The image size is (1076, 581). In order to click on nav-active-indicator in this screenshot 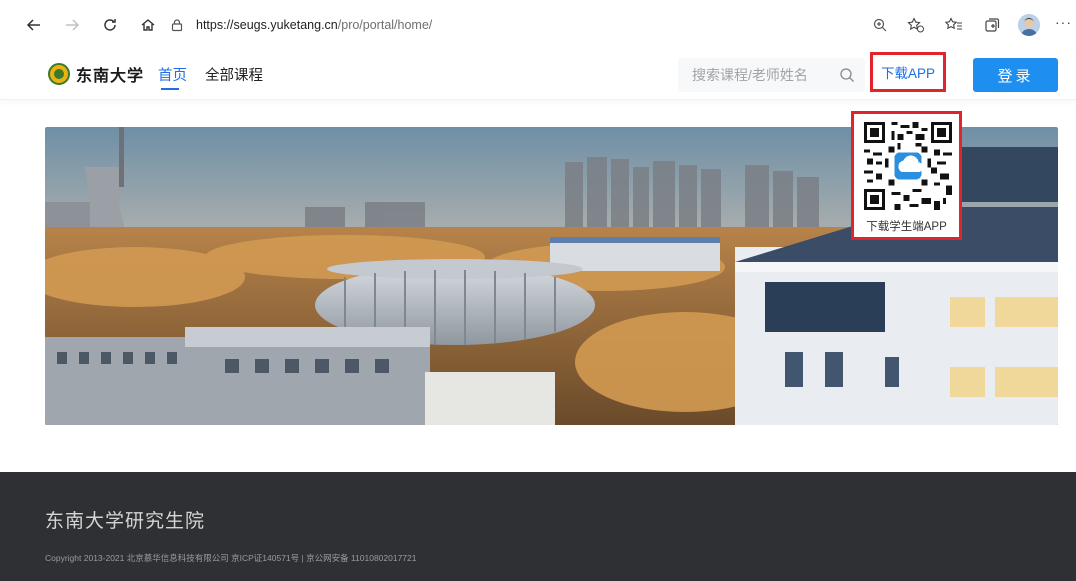, I will do `click(170, 89)`.